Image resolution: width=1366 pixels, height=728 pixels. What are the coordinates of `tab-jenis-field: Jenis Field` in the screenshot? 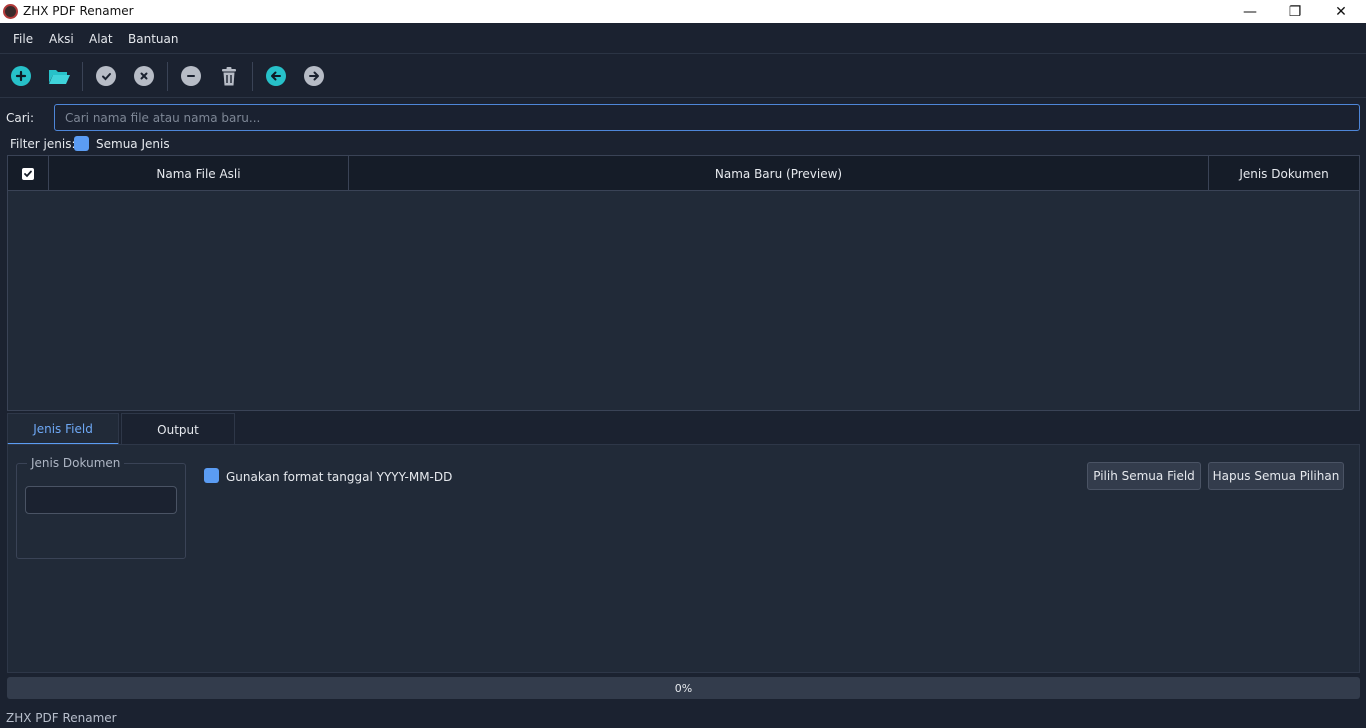 It's located at (63, 429).